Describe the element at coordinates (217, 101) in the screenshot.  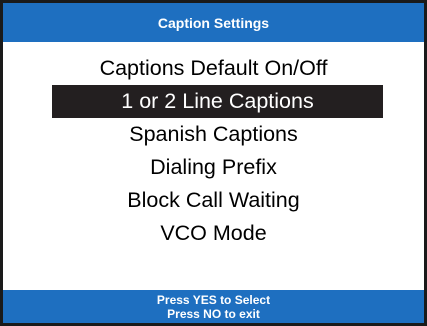
I see `menu-item-line-captions: 1 or 2 Line Captions` at that location.